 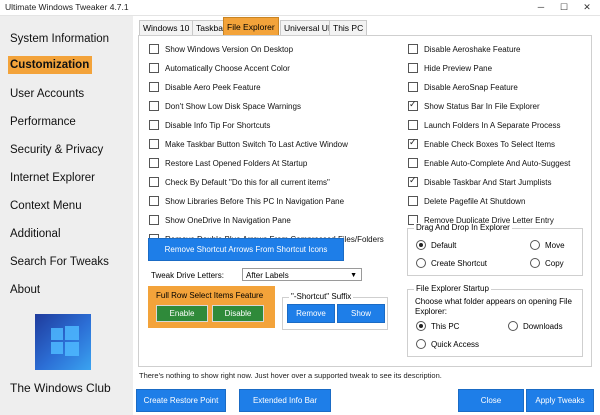 What do you see at coordinates (447, 344) in the screenshot?
I see `radio-quick-access: Quick Access` at bounding box center [447, 344].